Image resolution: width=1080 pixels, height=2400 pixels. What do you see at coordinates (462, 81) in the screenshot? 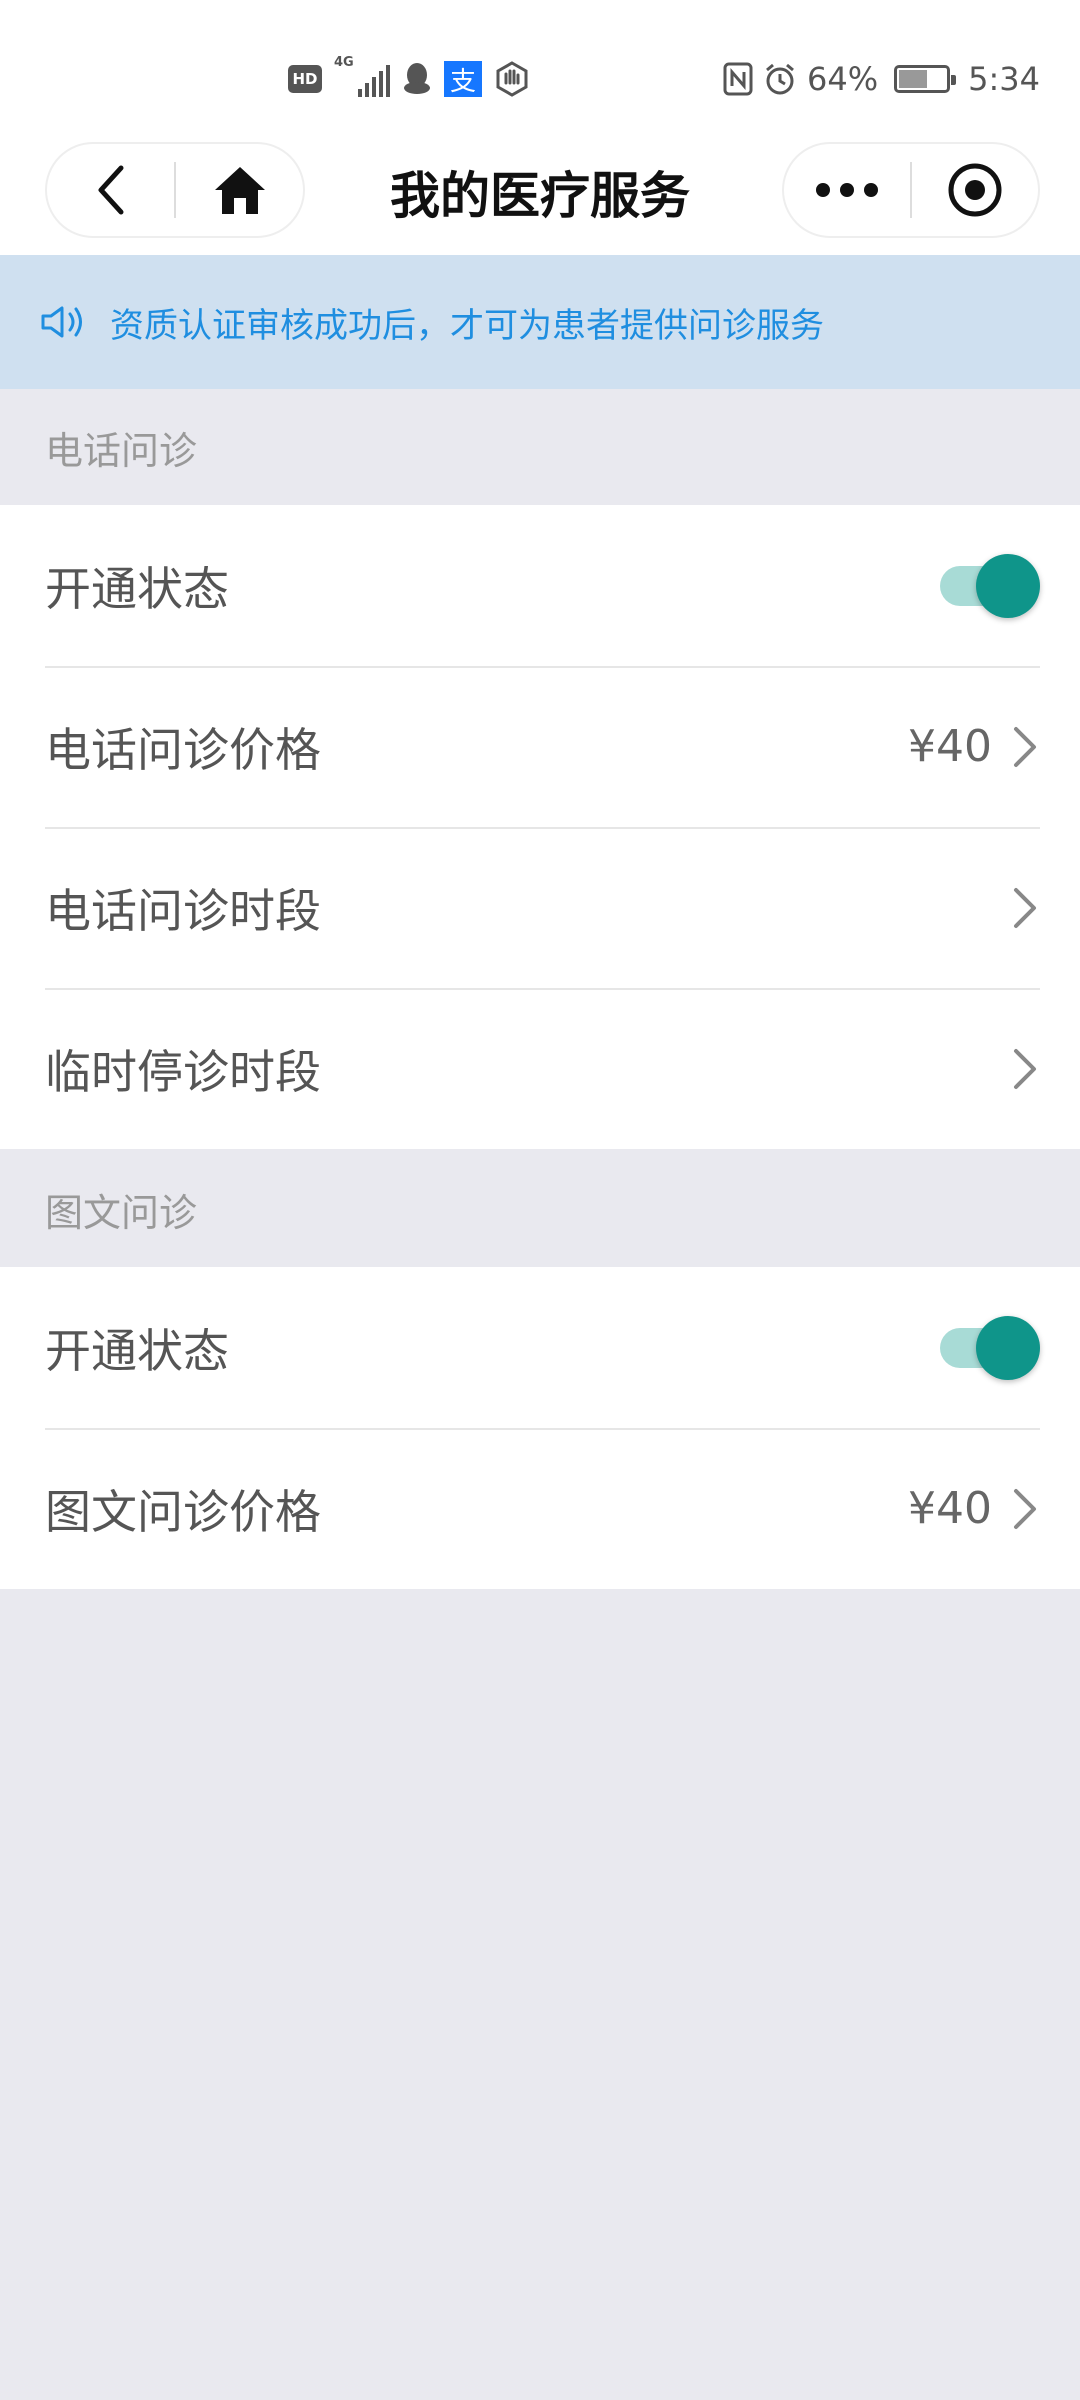
I see `alipay-glyph: 支` at bounding box center [462, 81].